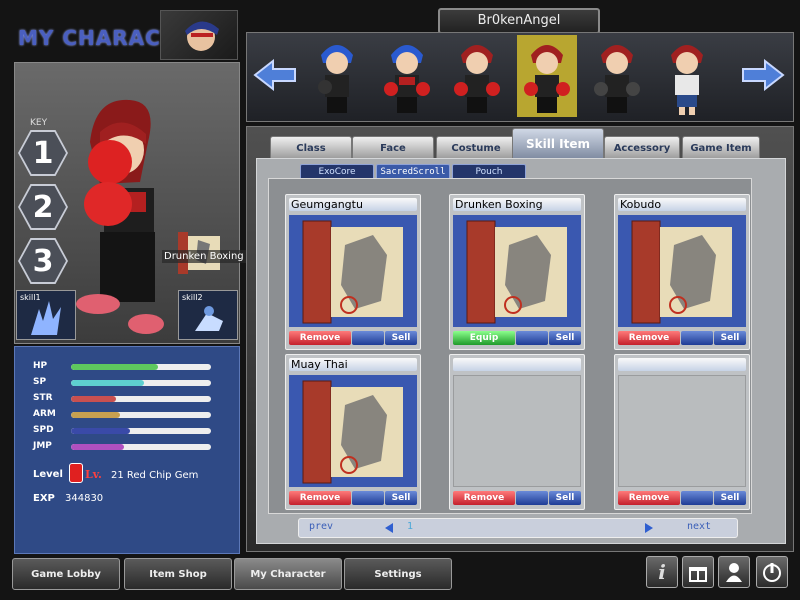 This screenshot has width=800, height=600. I want to click on gift-button, so click(698, 572).